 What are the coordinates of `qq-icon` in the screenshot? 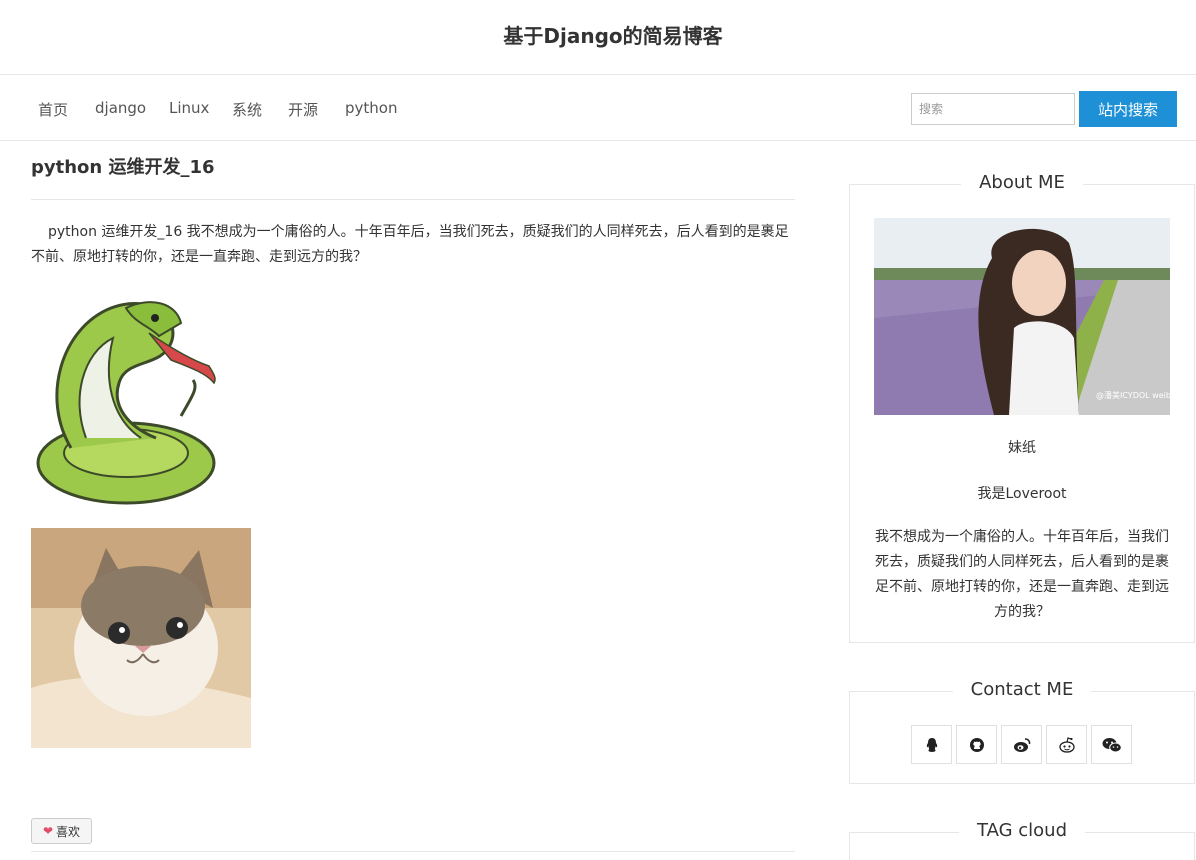 It's located at (931, 744).